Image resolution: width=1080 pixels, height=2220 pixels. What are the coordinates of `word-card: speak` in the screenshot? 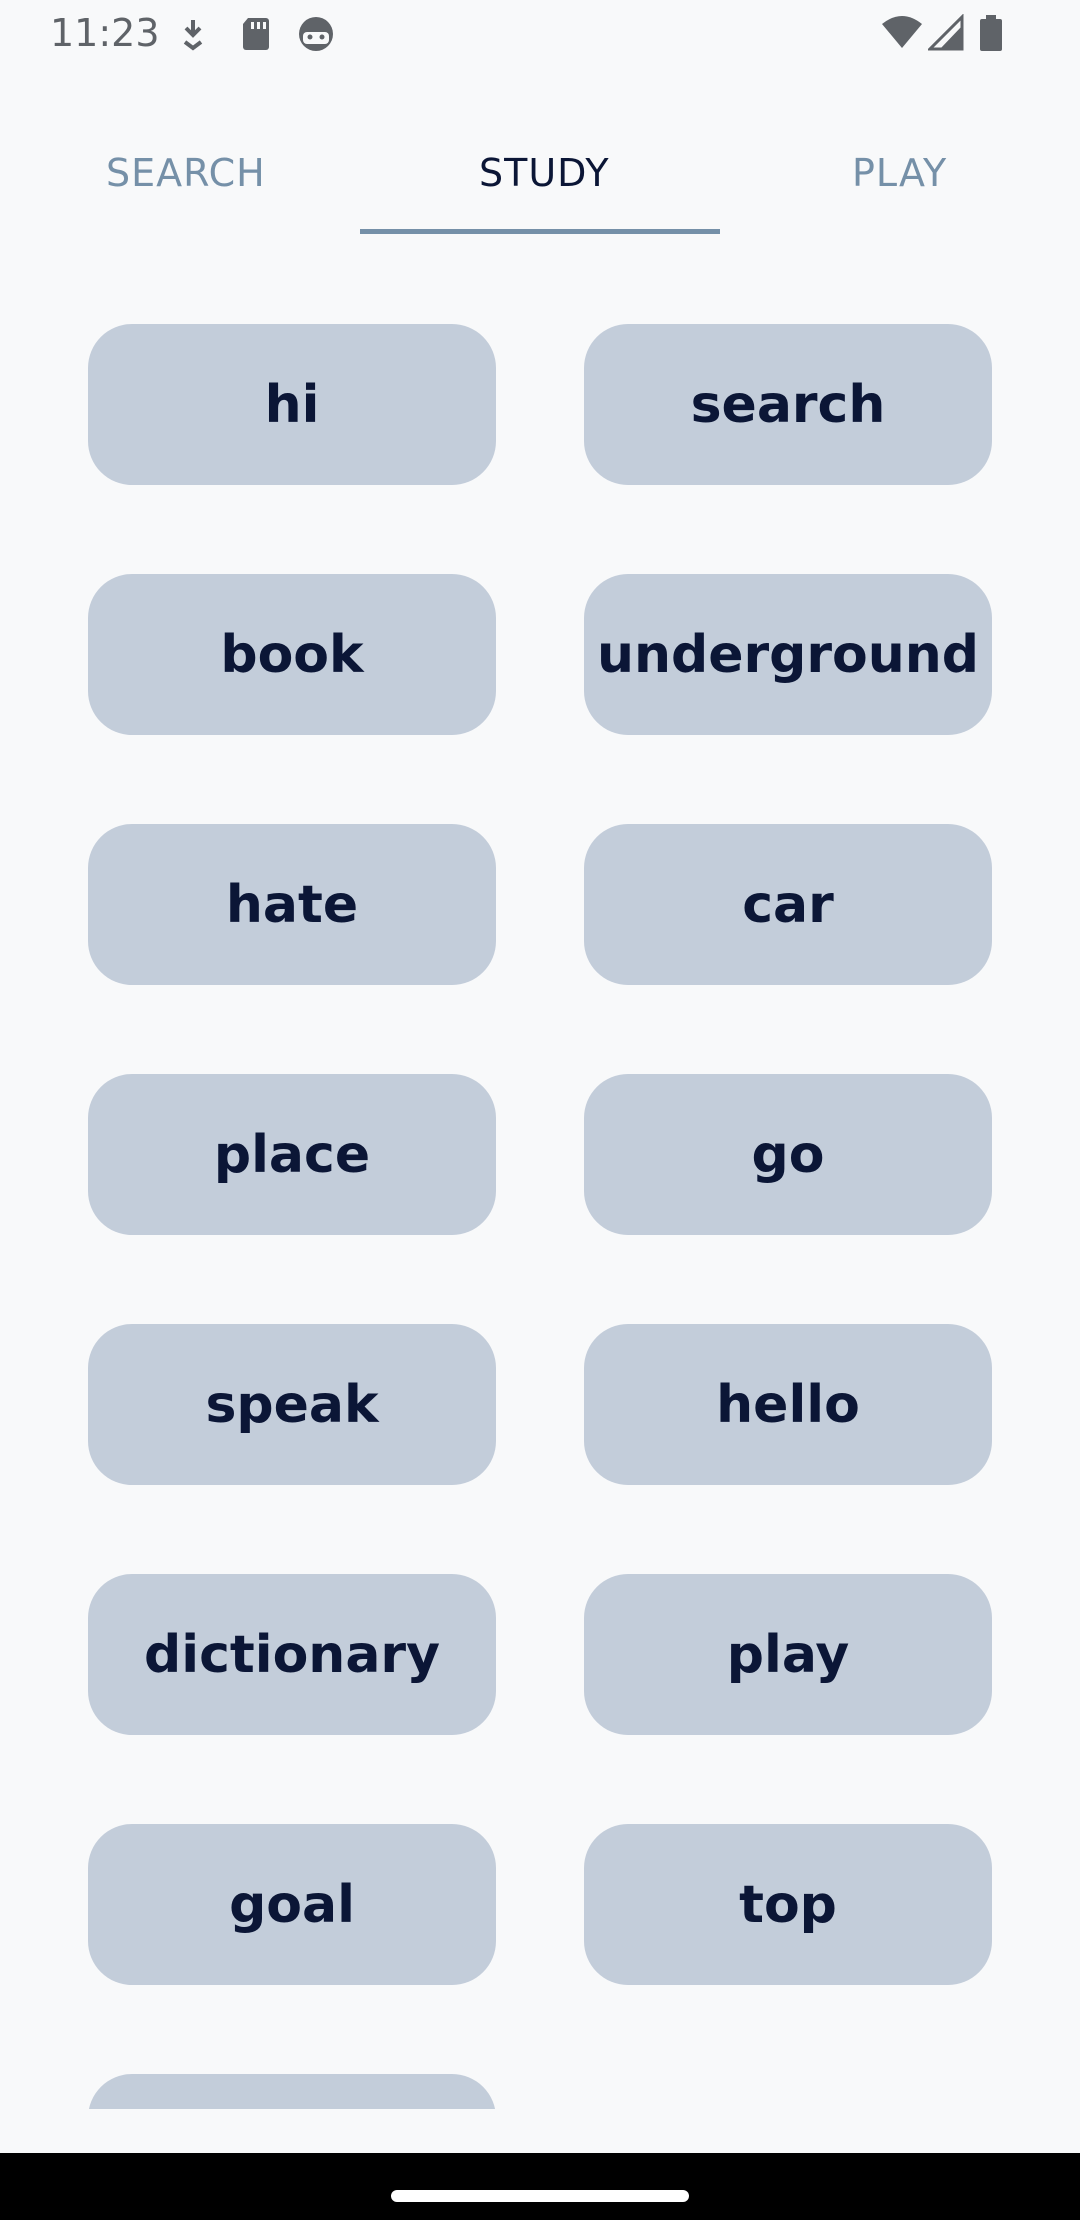 It's located at (292, 1404).